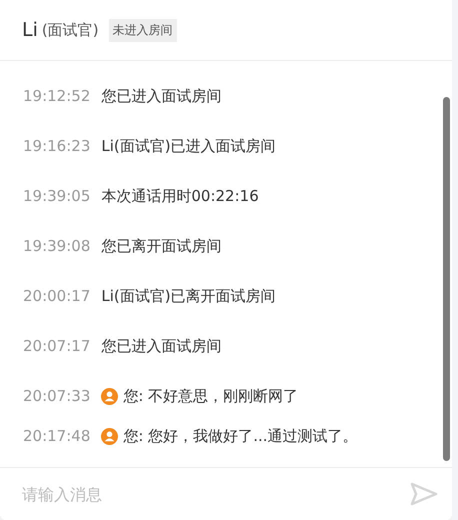 This screenshot has width=458, height=520. I want to click on message-time: 20:17:48, so click(56, 436).